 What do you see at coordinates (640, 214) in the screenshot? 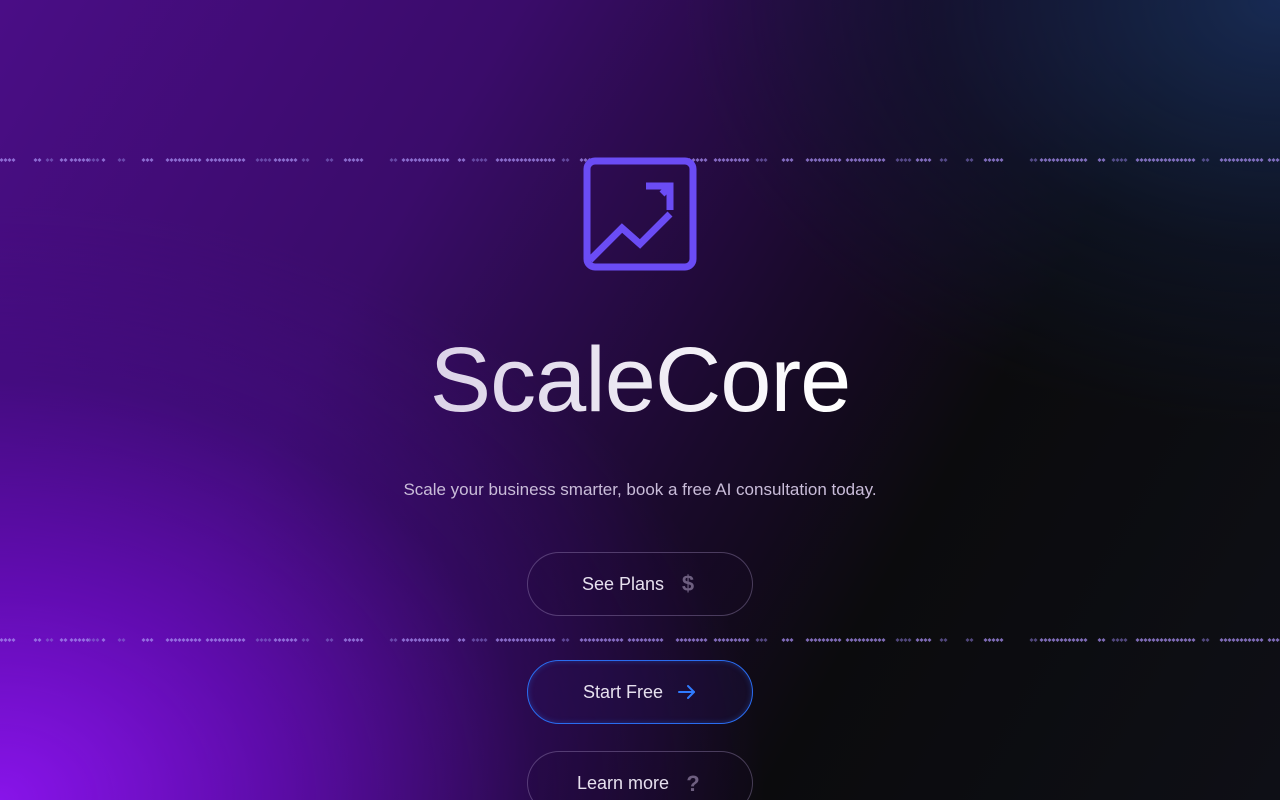
I see `trending-up-square-icon` at bounding box center [640, 214].